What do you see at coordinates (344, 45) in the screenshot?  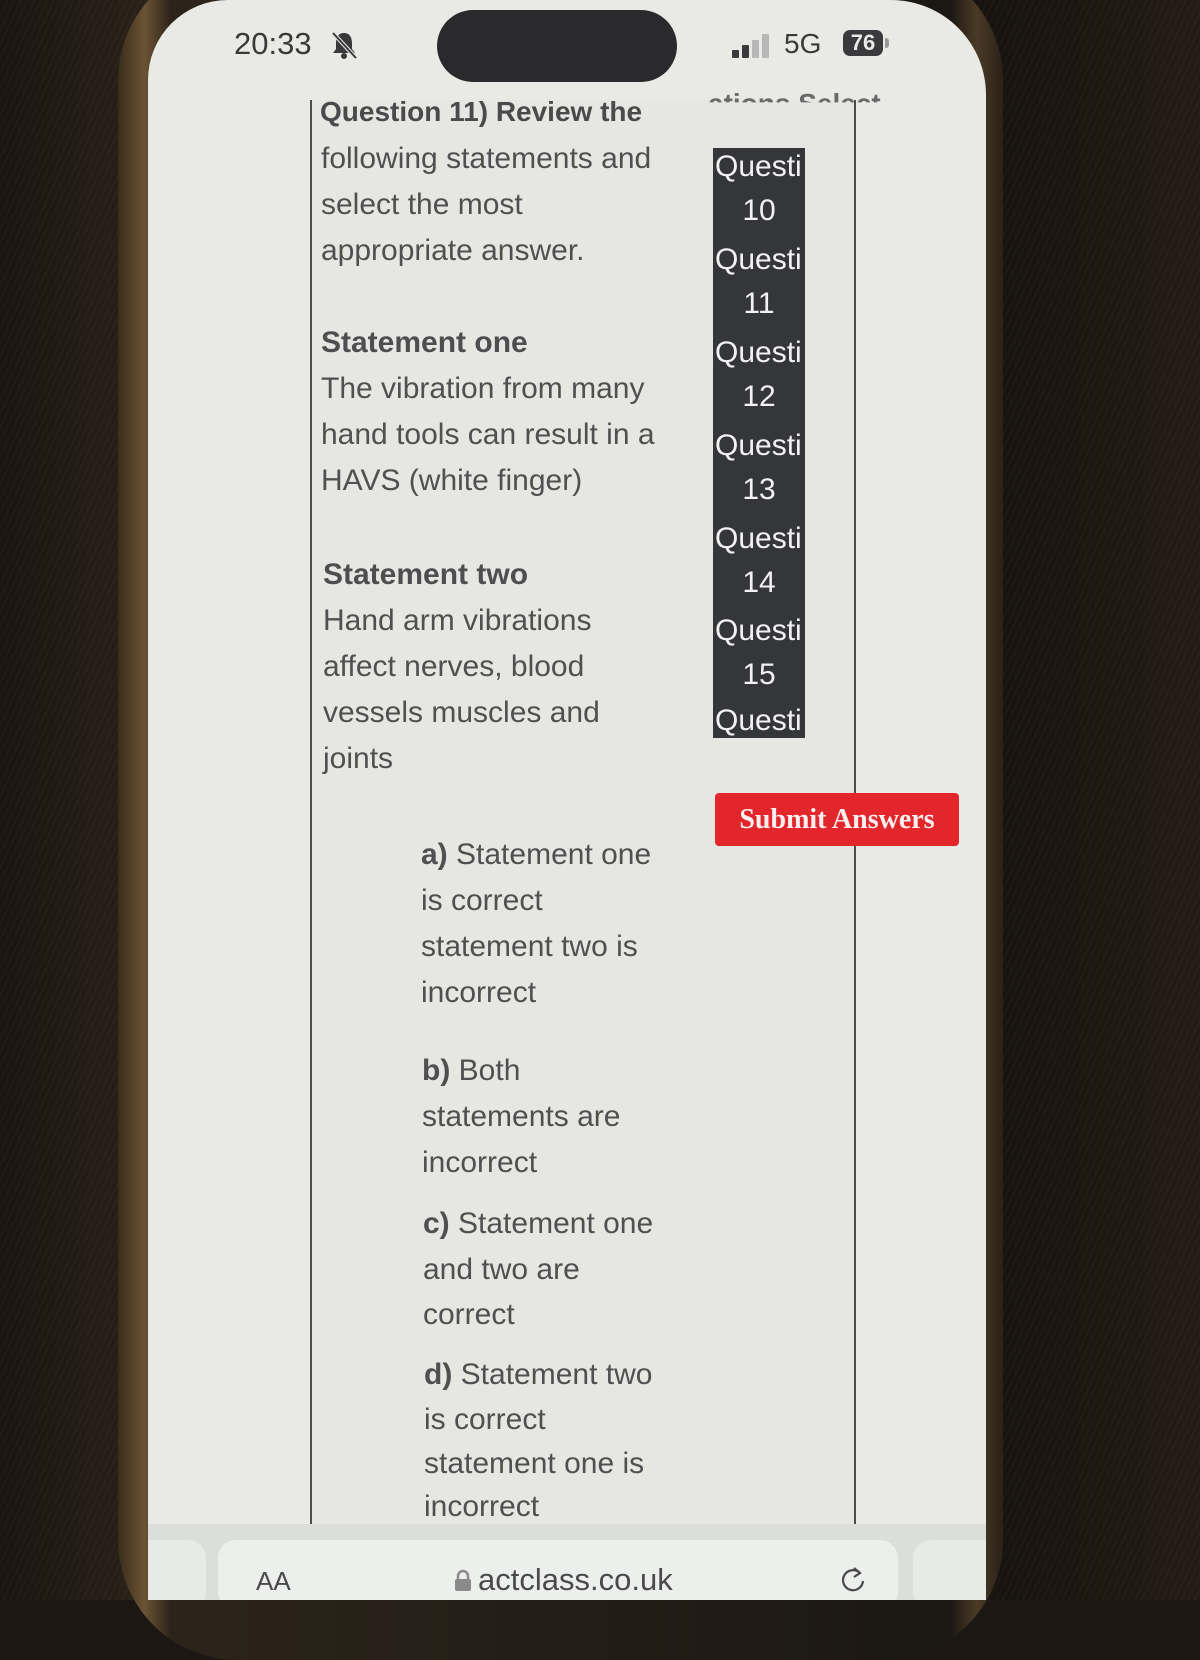 I see `bell-slash-icon` at bounding box center [344, 45].